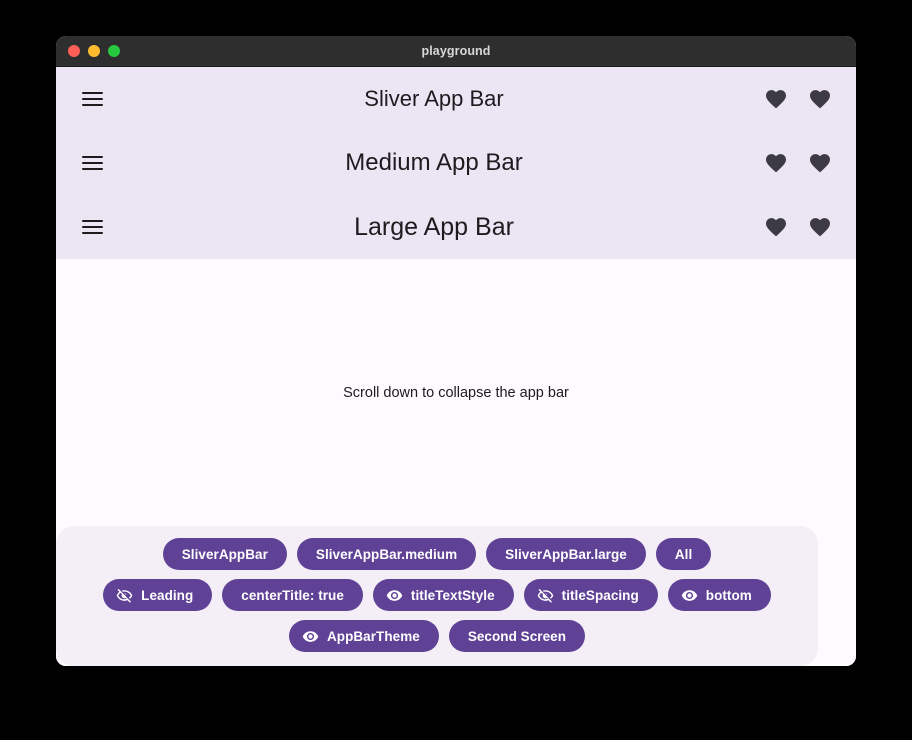 This screenshot has height=740, width=912. I want to click on large-app-bar-menu-button, so click(92, 227).